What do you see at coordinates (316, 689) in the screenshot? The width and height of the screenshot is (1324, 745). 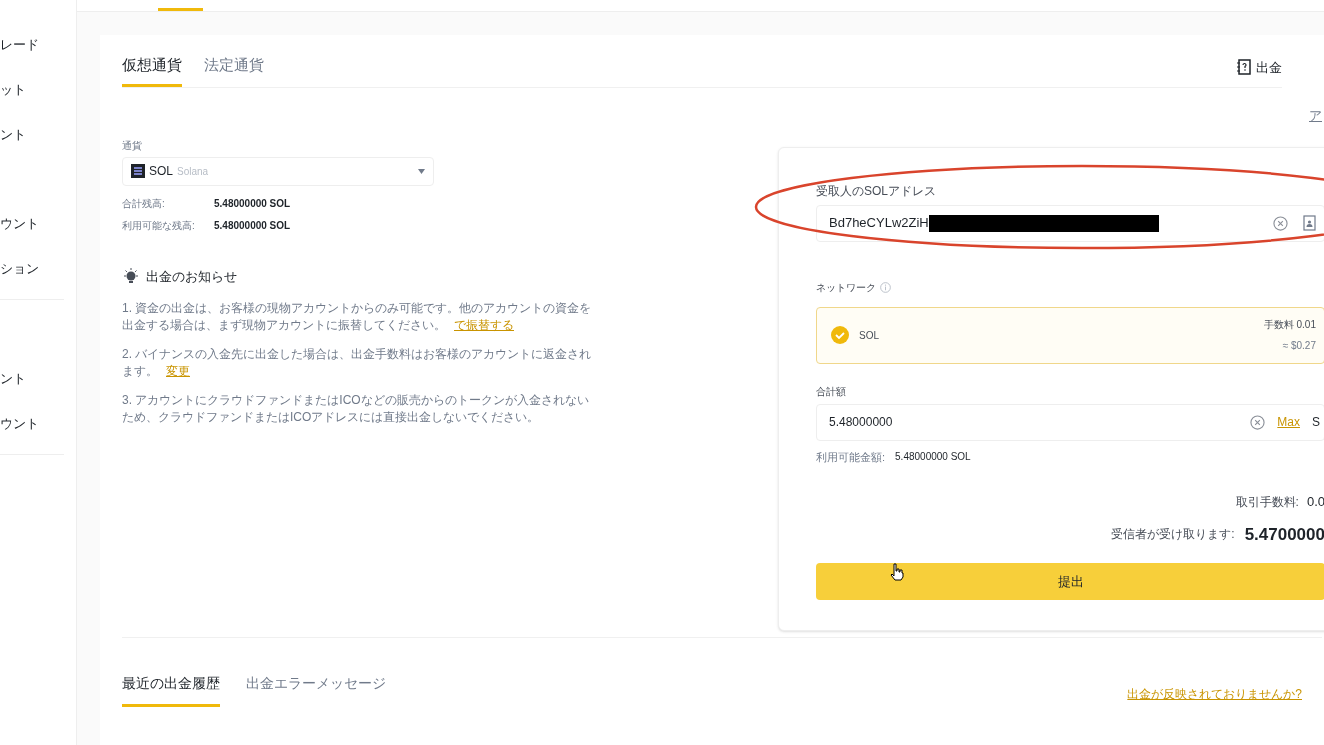 I see `history-tab: 出金エラーメッセージ` at bounding box center [316, 689].